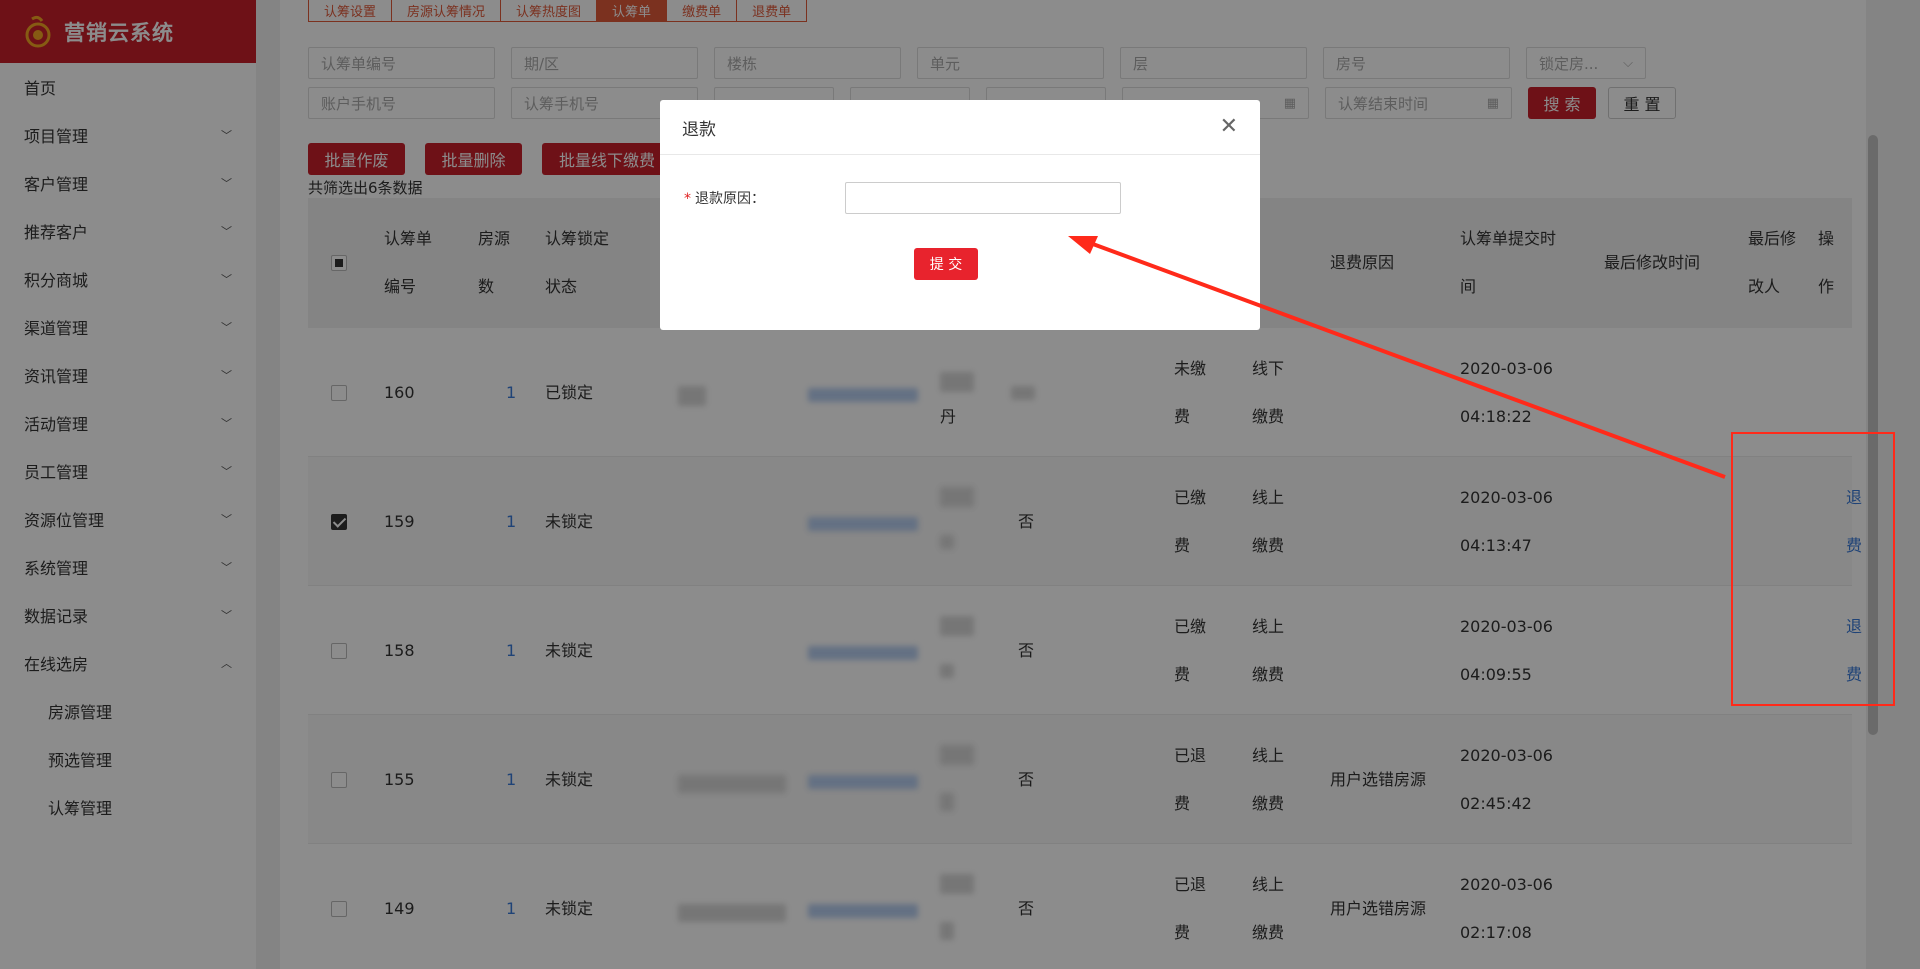 This screenshot has width=1920, height=969. Describe the element at coordinates (960, 127) in the screenshot. I see `modal-header: 退款 ✕` at that location.